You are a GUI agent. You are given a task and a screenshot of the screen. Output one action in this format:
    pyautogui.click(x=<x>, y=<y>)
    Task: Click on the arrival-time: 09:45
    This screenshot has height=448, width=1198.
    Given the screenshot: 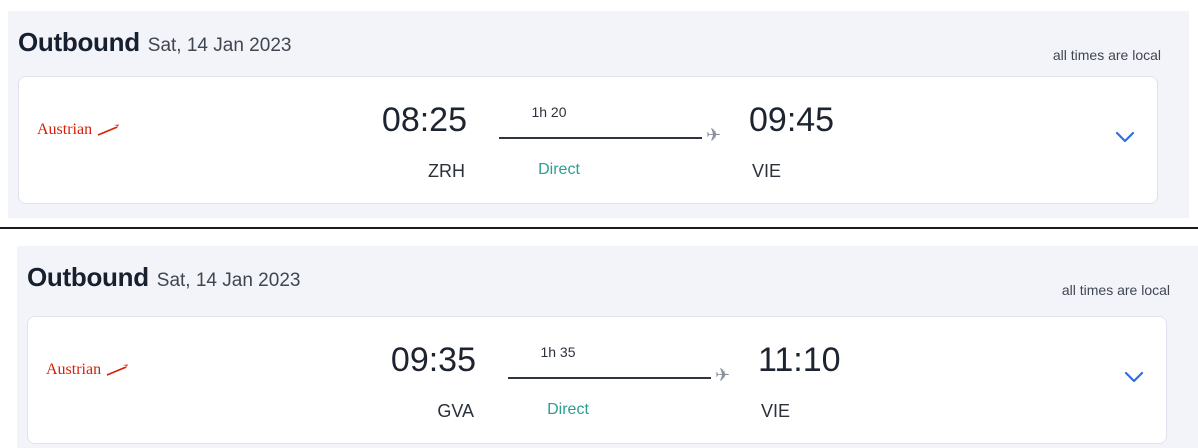 What is the action you would take?
    pyautogui.click(x=792, y=120)
    